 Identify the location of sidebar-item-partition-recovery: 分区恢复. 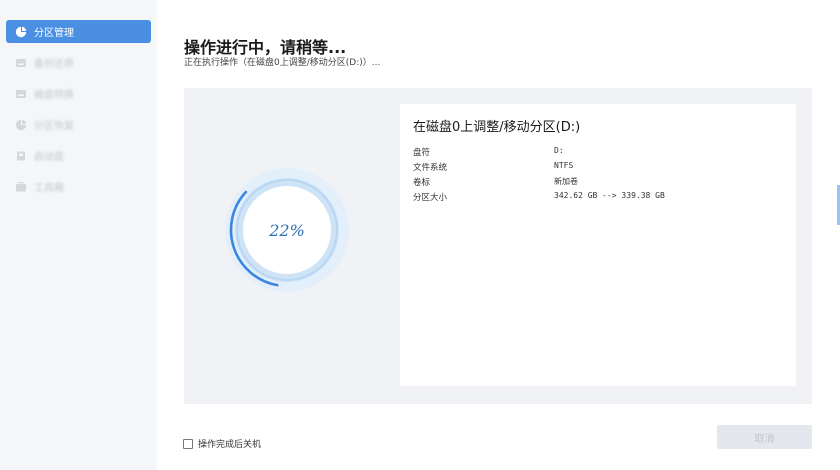
(78, 124).